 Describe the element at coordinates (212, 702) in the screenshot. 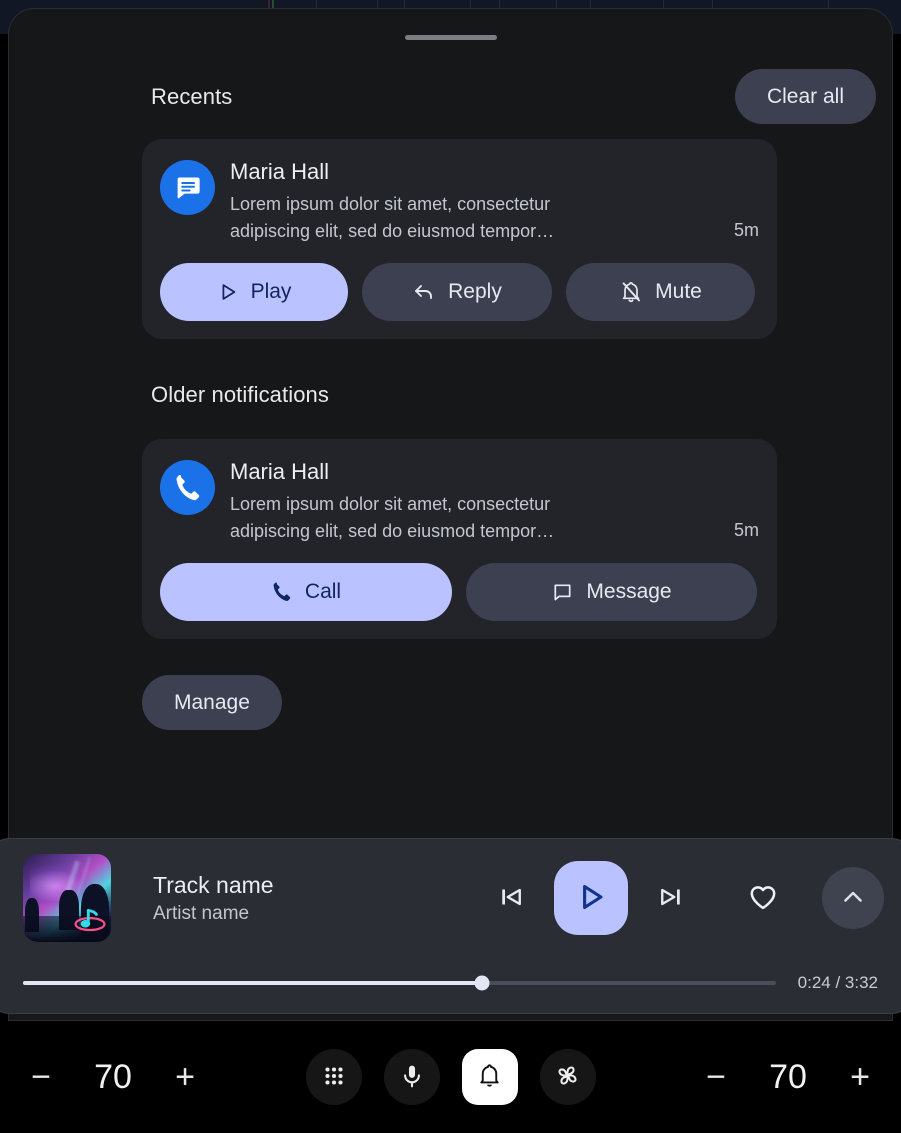

I see `manage-button: Manage` at that location.